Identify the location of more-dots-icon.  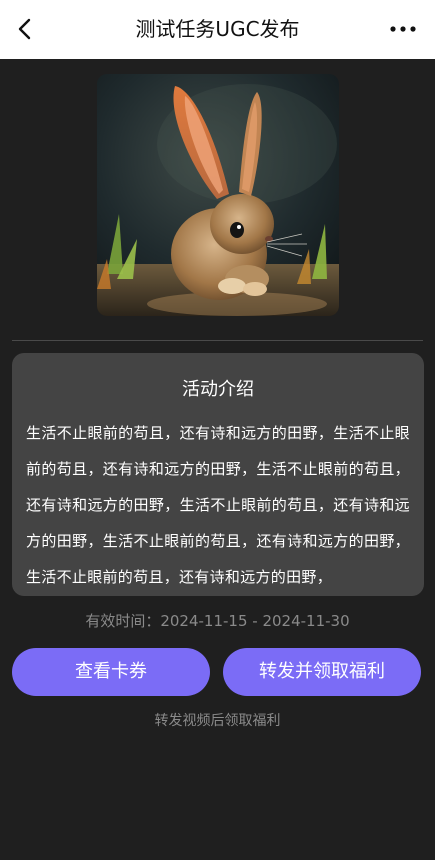
(403, 29).